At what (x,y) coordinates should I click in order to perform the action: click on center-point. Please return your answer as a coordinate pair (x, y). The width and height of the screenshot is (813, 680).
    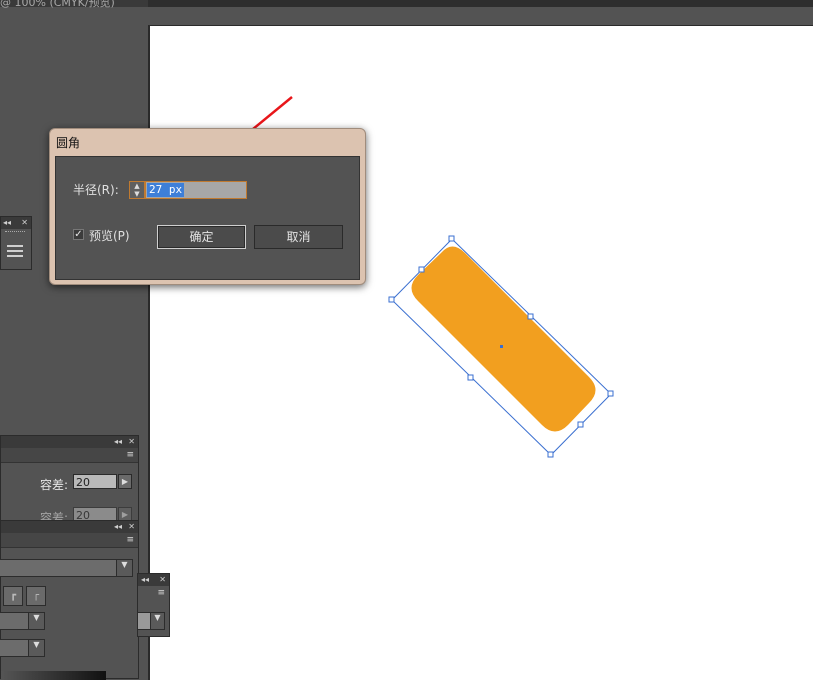
    Looking at the image, I should click on (501, 346).